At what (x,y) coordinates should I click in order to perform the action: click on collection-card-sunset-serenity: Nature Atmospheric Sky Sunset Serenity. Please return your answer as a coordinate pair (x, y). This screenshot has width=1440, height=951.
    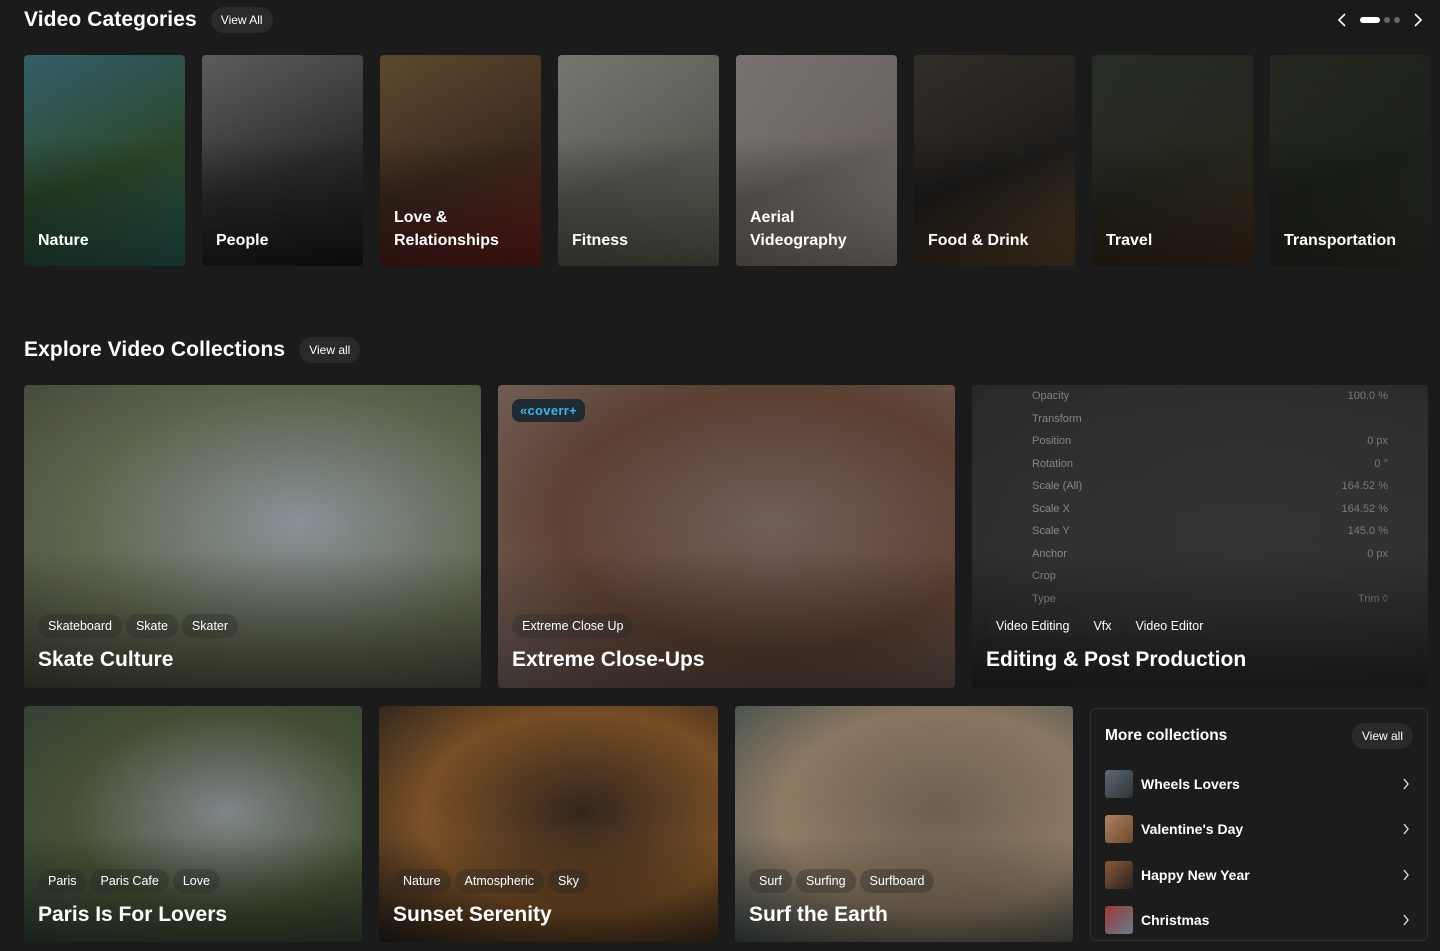
    Looking at the image, I should click on (548, 824).